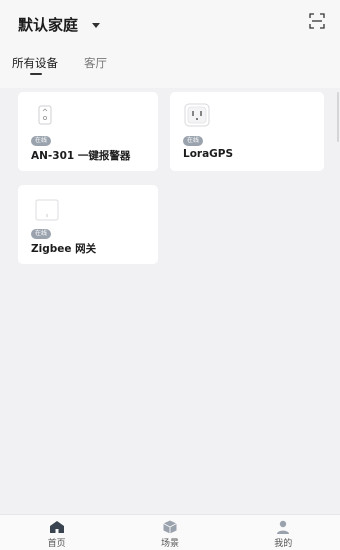  What do you see at coordinates (169, 543) in the screenshot?
I see `nav-label: 场景` at bounding box center [169, 543].